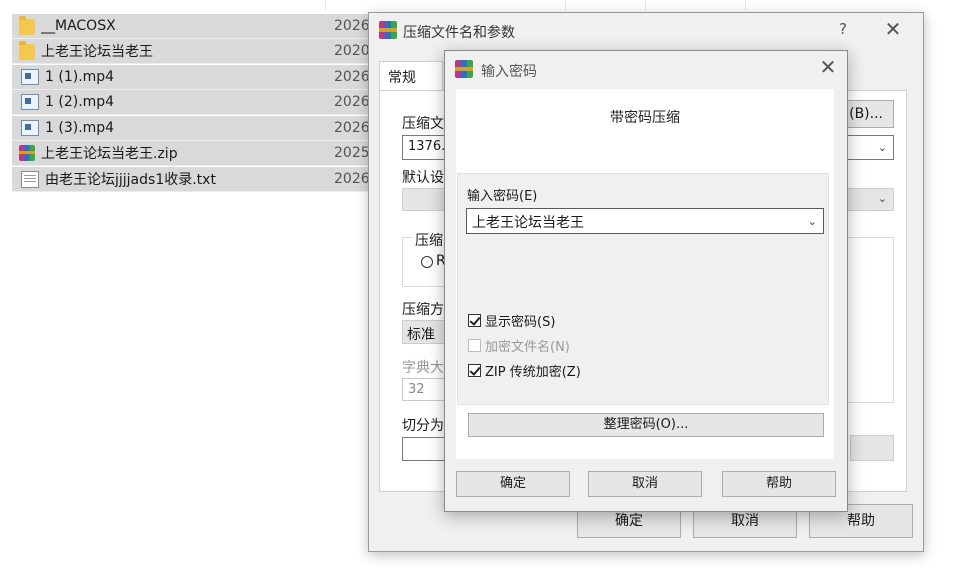  I want to click on checkbox-unchecked-icon, so click(474, 345).